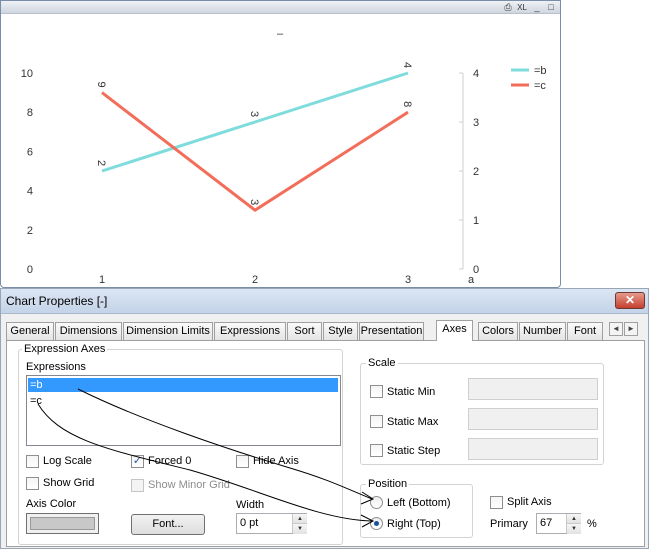 The width and height of the screenshot is (671, 549). Describe the element at coordinates (498, 331) in the screenshot. I see `tab-colors: Colors` at that location.